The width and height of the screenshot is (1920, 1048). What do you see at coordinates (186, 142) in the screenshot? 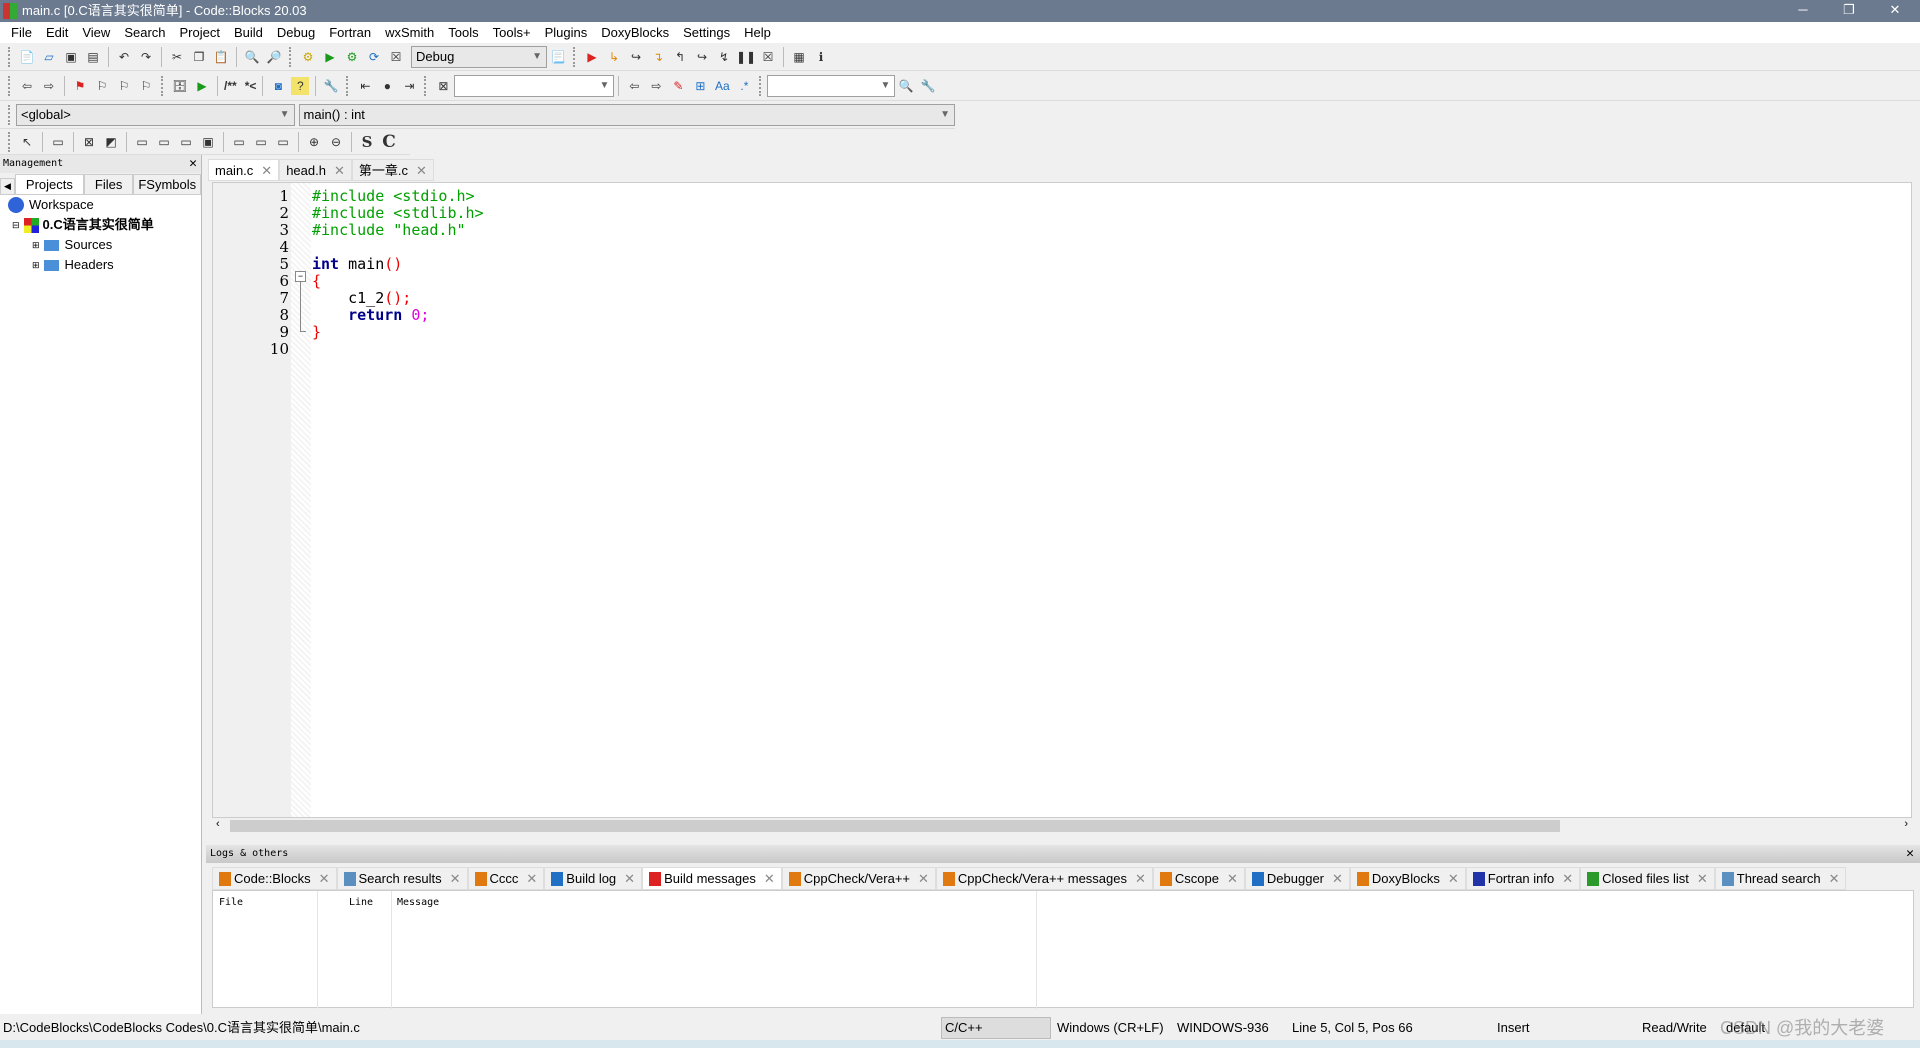
I see `align-bottom-icon: ▭` at bounding box center [186, 142].